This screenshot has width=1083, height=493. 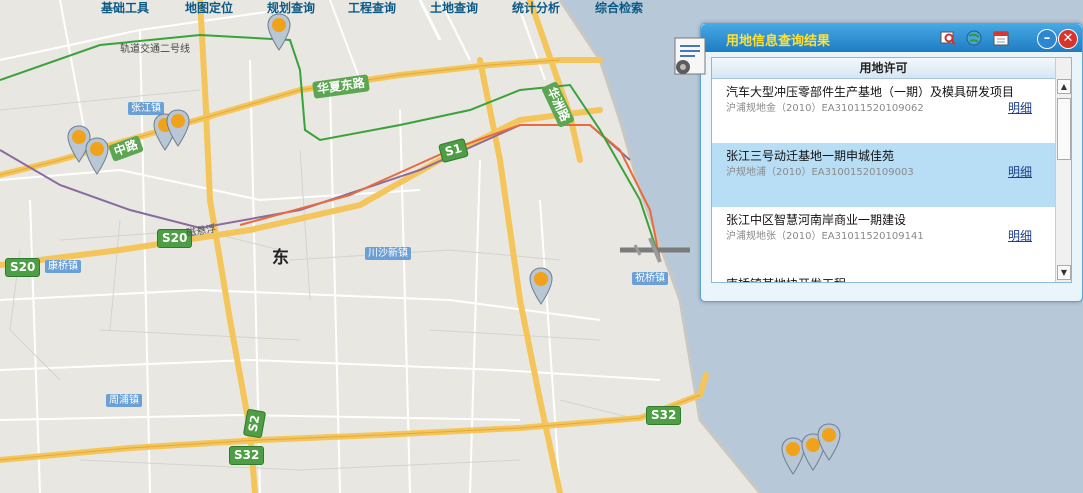 I want to click on row-permit-number: 沪浦规地张（2010）EA31011520109141, so click(x=825, y=236).